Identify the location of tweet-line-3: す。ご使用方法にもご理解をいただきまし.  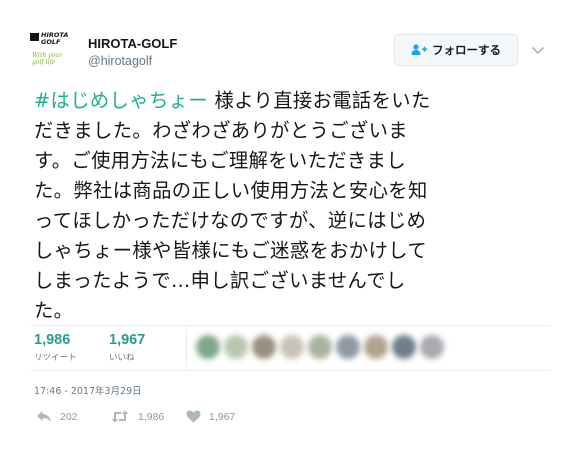
(220, 160).